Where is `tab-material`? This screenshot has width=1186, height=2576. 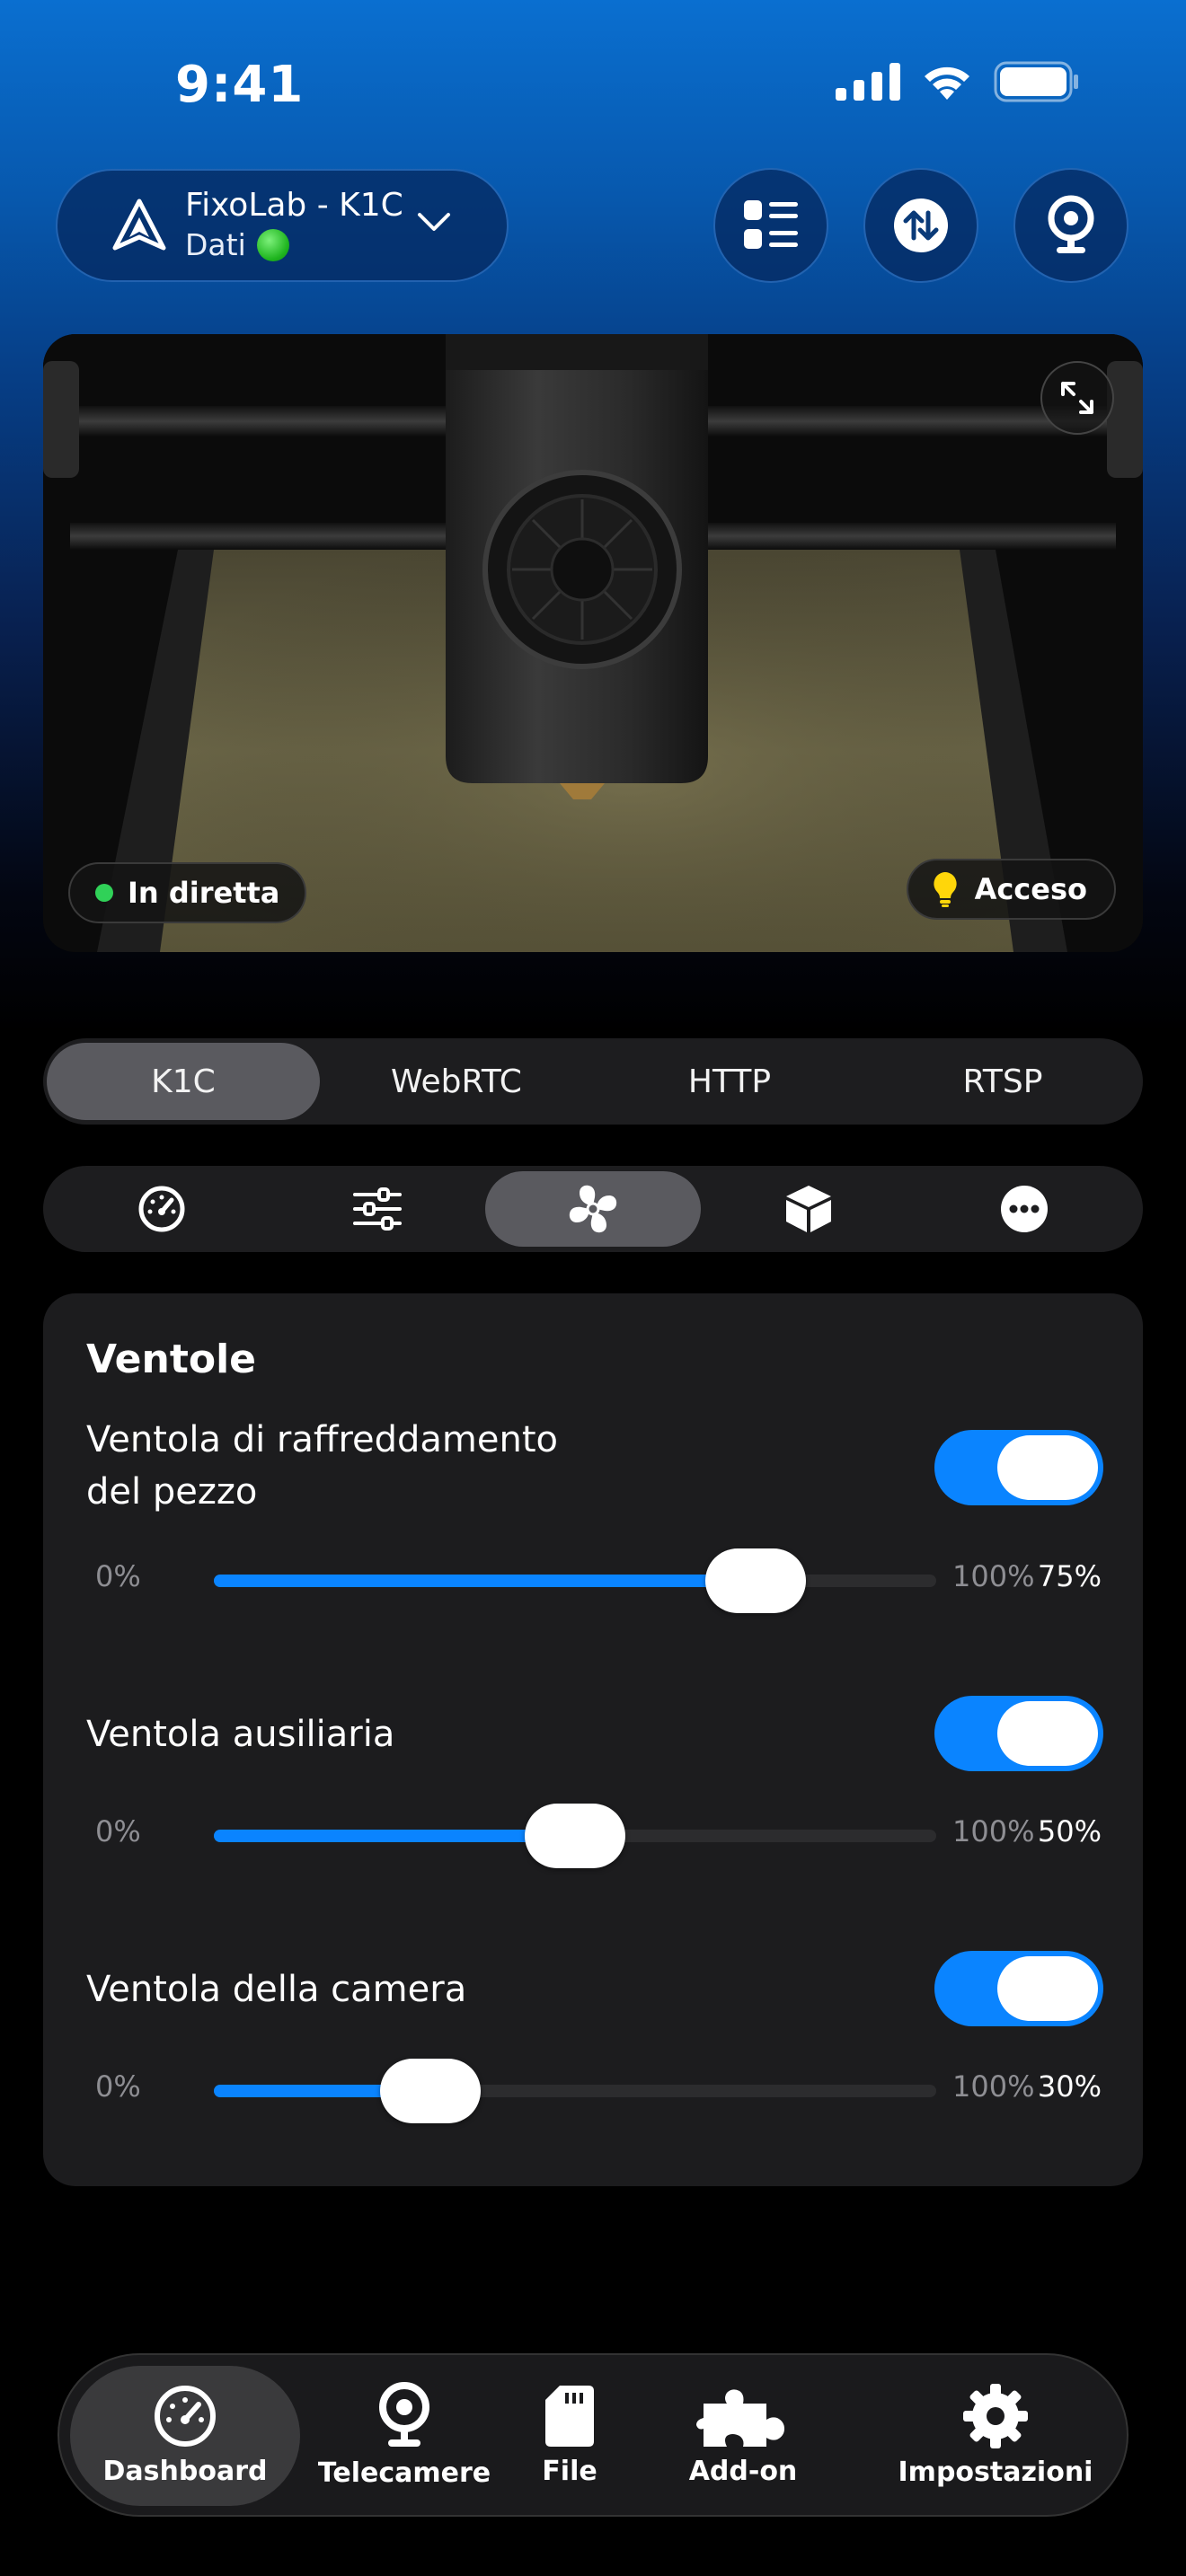
tab-material is located at coordinates (808, 1209).